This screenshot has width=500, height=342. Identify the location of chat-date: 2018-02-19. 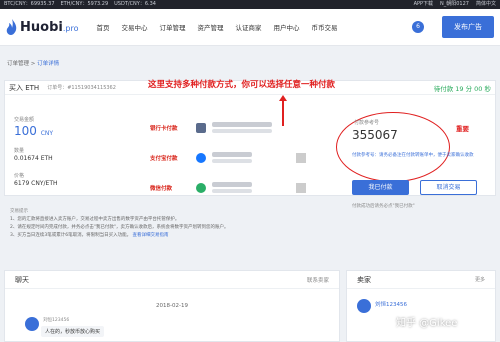
(172, 306).